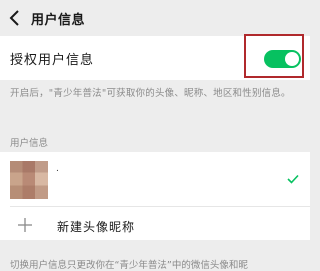  I want to click on authorize-description: 开启后，"青少年普法"可获取你的头像、昵称、地区和性别信息。, so click(150, 93).